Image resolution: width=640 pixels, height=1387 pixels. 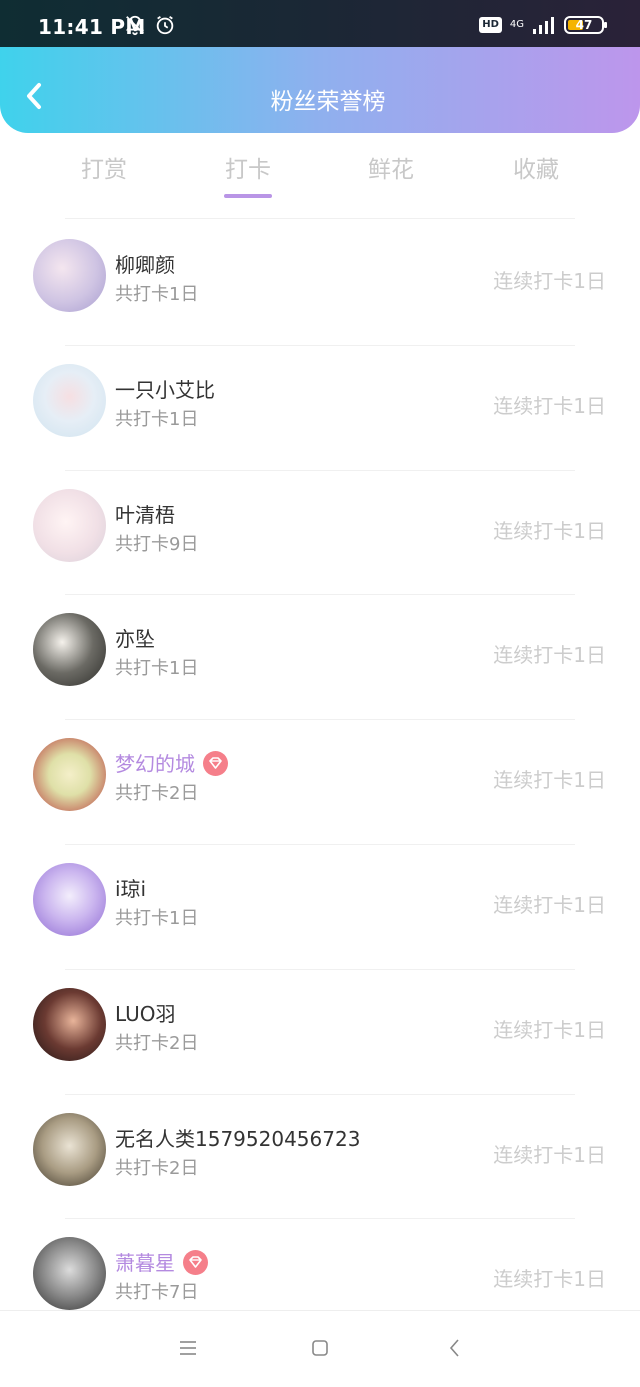 I want to click on fan-name-text: 亦坠, so click(x=135, y=639).